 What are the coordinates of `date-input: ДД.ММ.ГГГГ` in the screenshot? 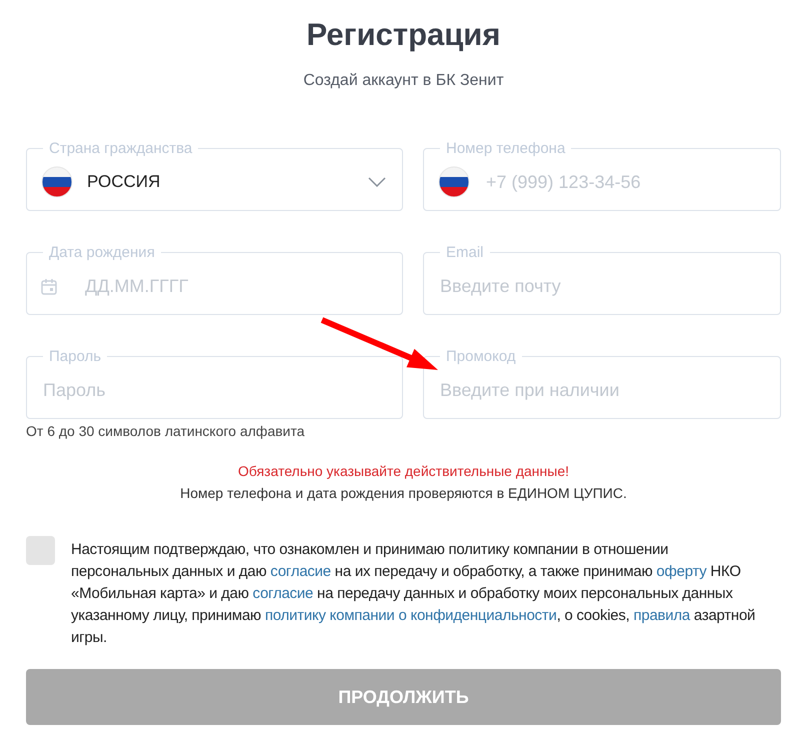 It's located at (234, 286).